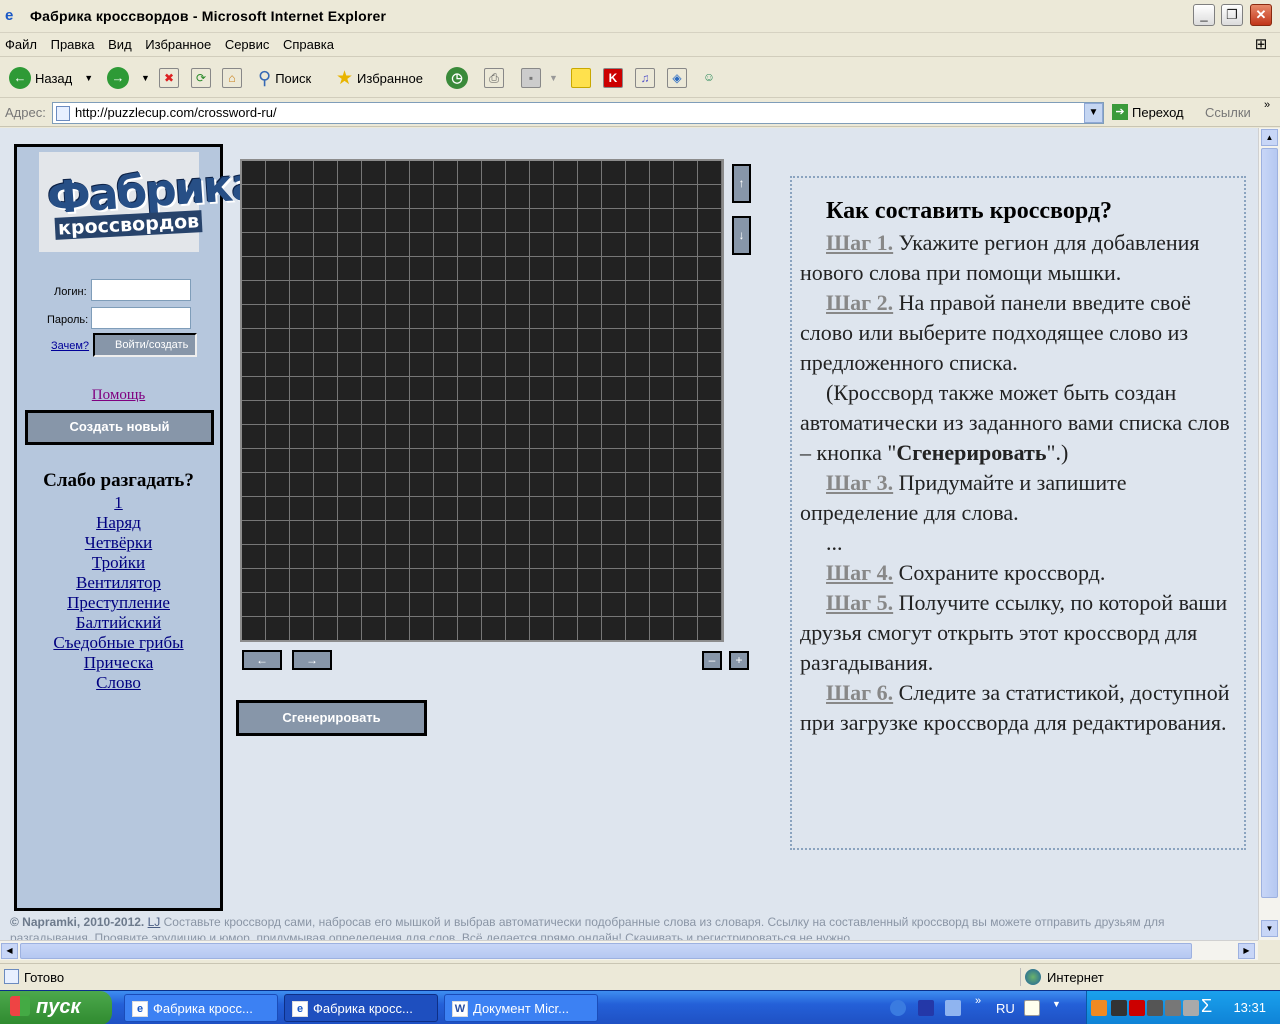 The height and width of the screenshot is (1024, 1280). What do you see at coordinates (51, 78) in the screenshot?
I see `back-button: ← Назад ▼` at bounding box center [51, 78].